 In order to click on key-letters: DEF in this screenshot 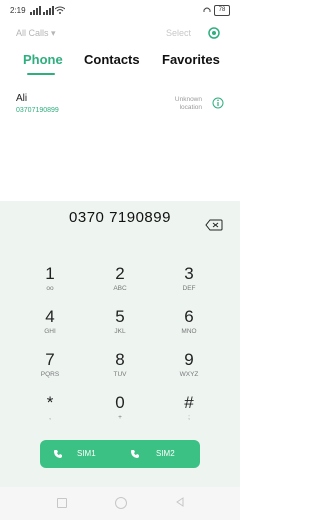, I will do `click(189, 288)`.